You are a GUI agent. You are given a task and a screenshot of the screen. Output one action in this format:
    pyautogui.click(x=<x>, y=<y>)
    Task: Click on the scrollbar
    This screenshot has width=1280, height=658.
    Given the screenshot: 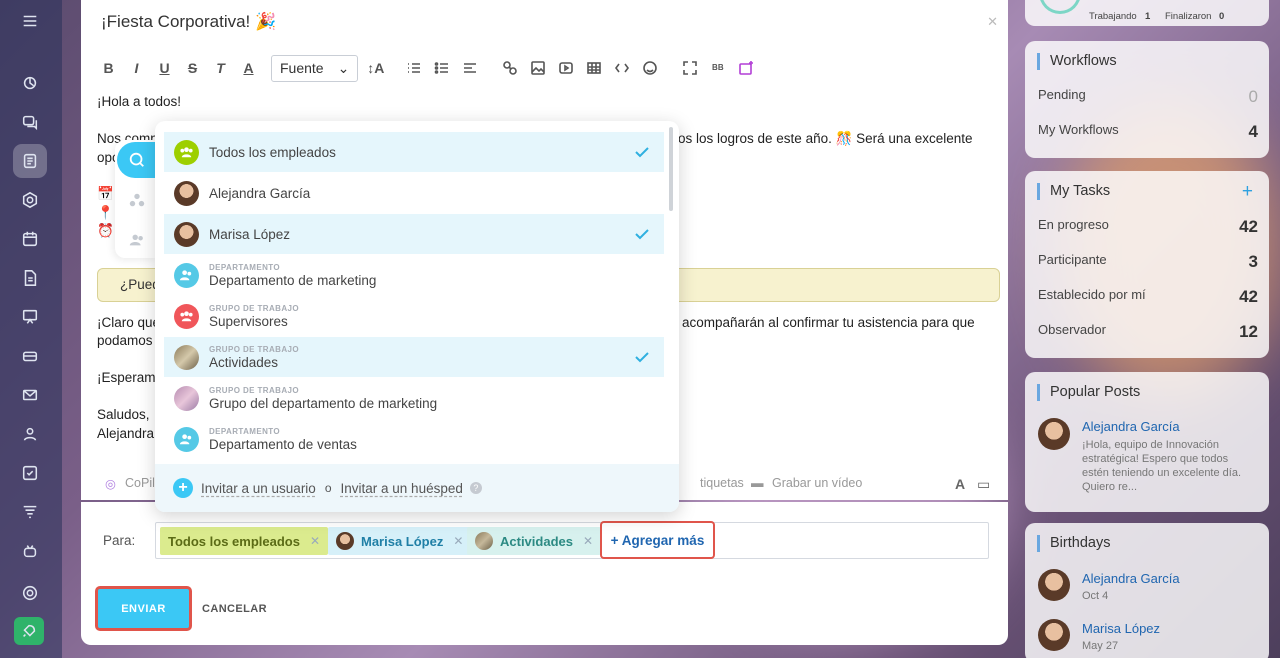 What is the action you would take?
    pyautogui.click(x=671, y=169)
    